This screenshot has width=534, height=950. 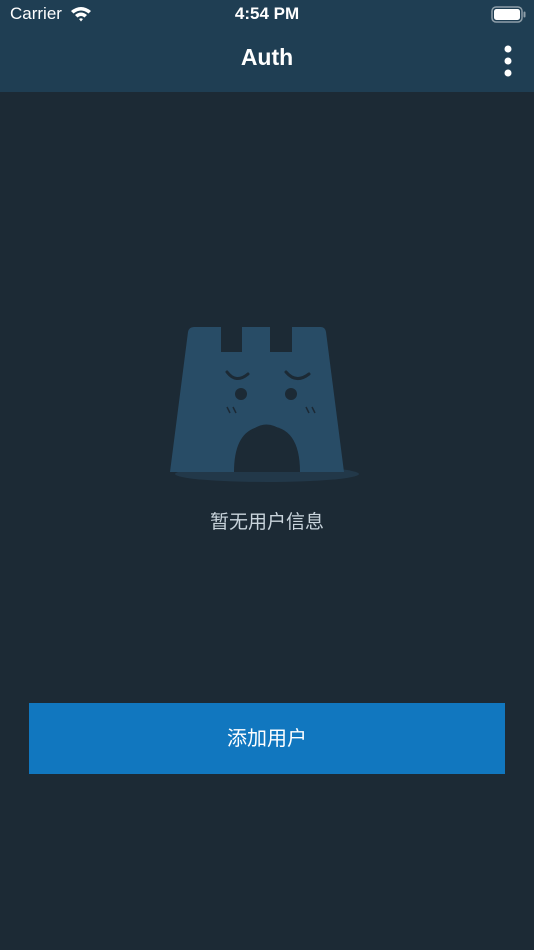 What do you see at coordinates (267, 738) in the screenshot?
I see `add-user-button: 添加用户` at bounding box center [267, 738].